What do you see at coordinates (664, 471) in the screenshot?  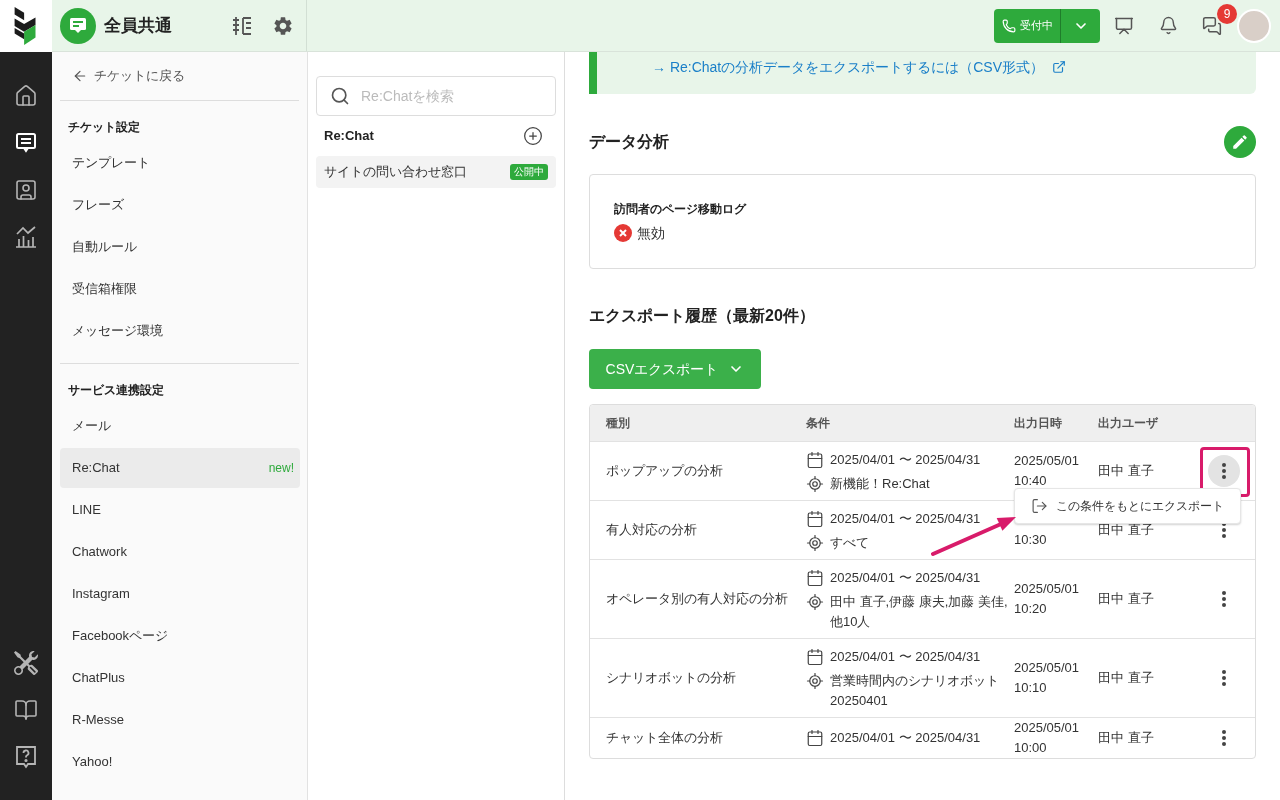 I see `table-cell-text: ポップアップの分析` at bounding box center [664, 471].